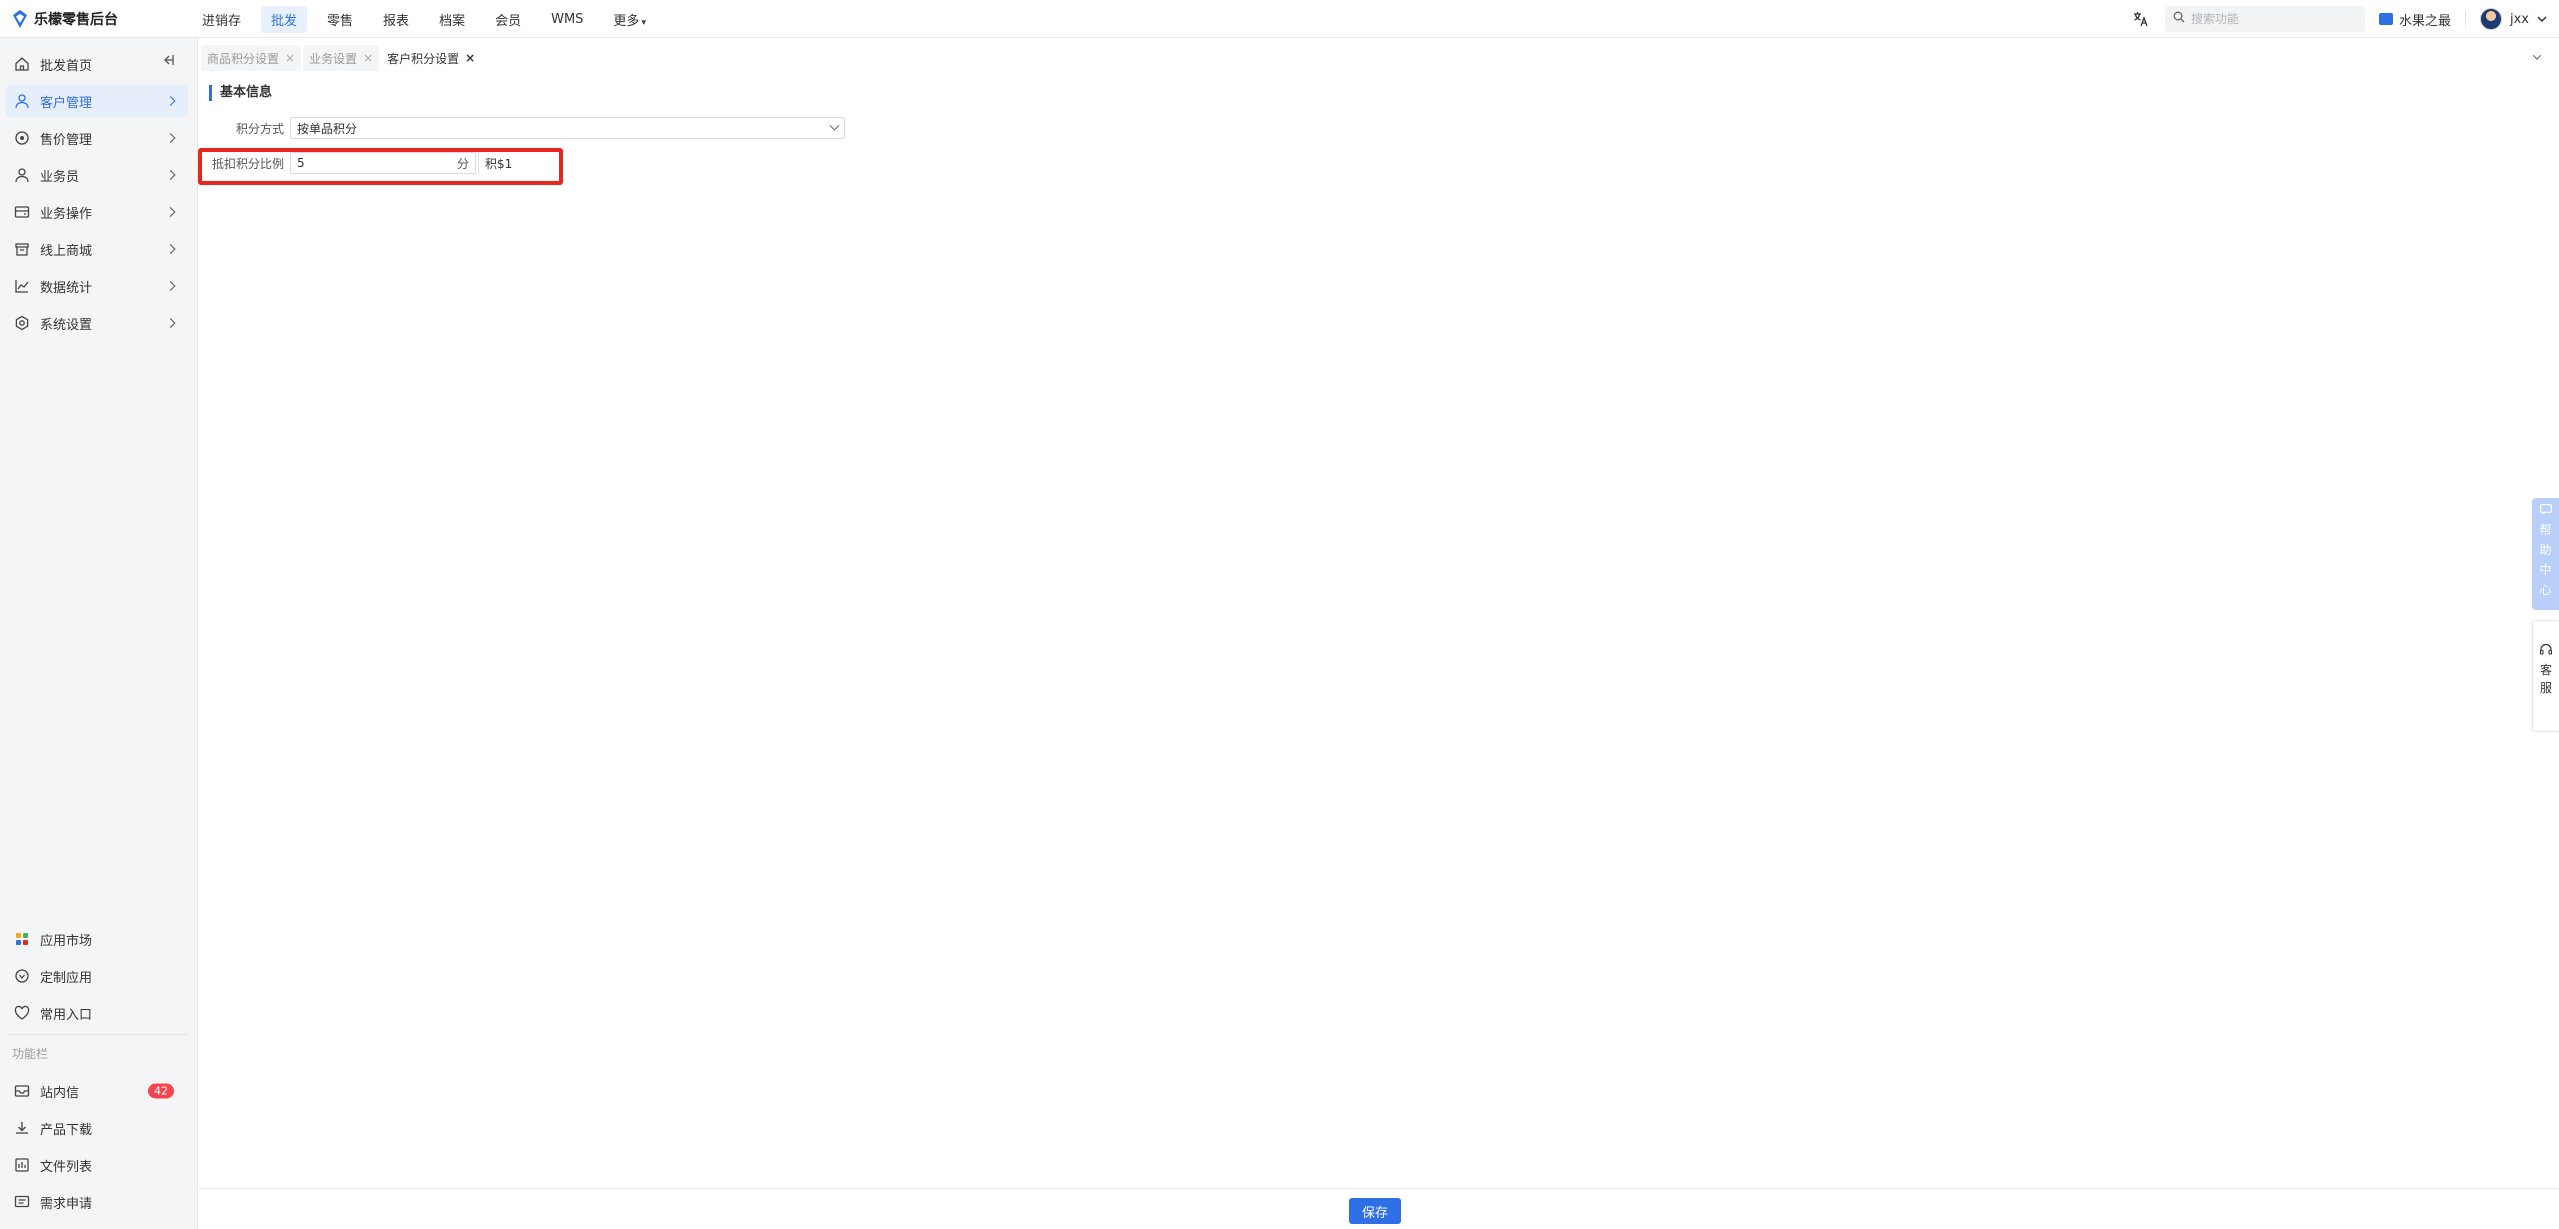  What do you see at coordinates (284, 19) in the screenshot?
I see `nav-item-wholesale: 批发` at bounding box center [284, 19].